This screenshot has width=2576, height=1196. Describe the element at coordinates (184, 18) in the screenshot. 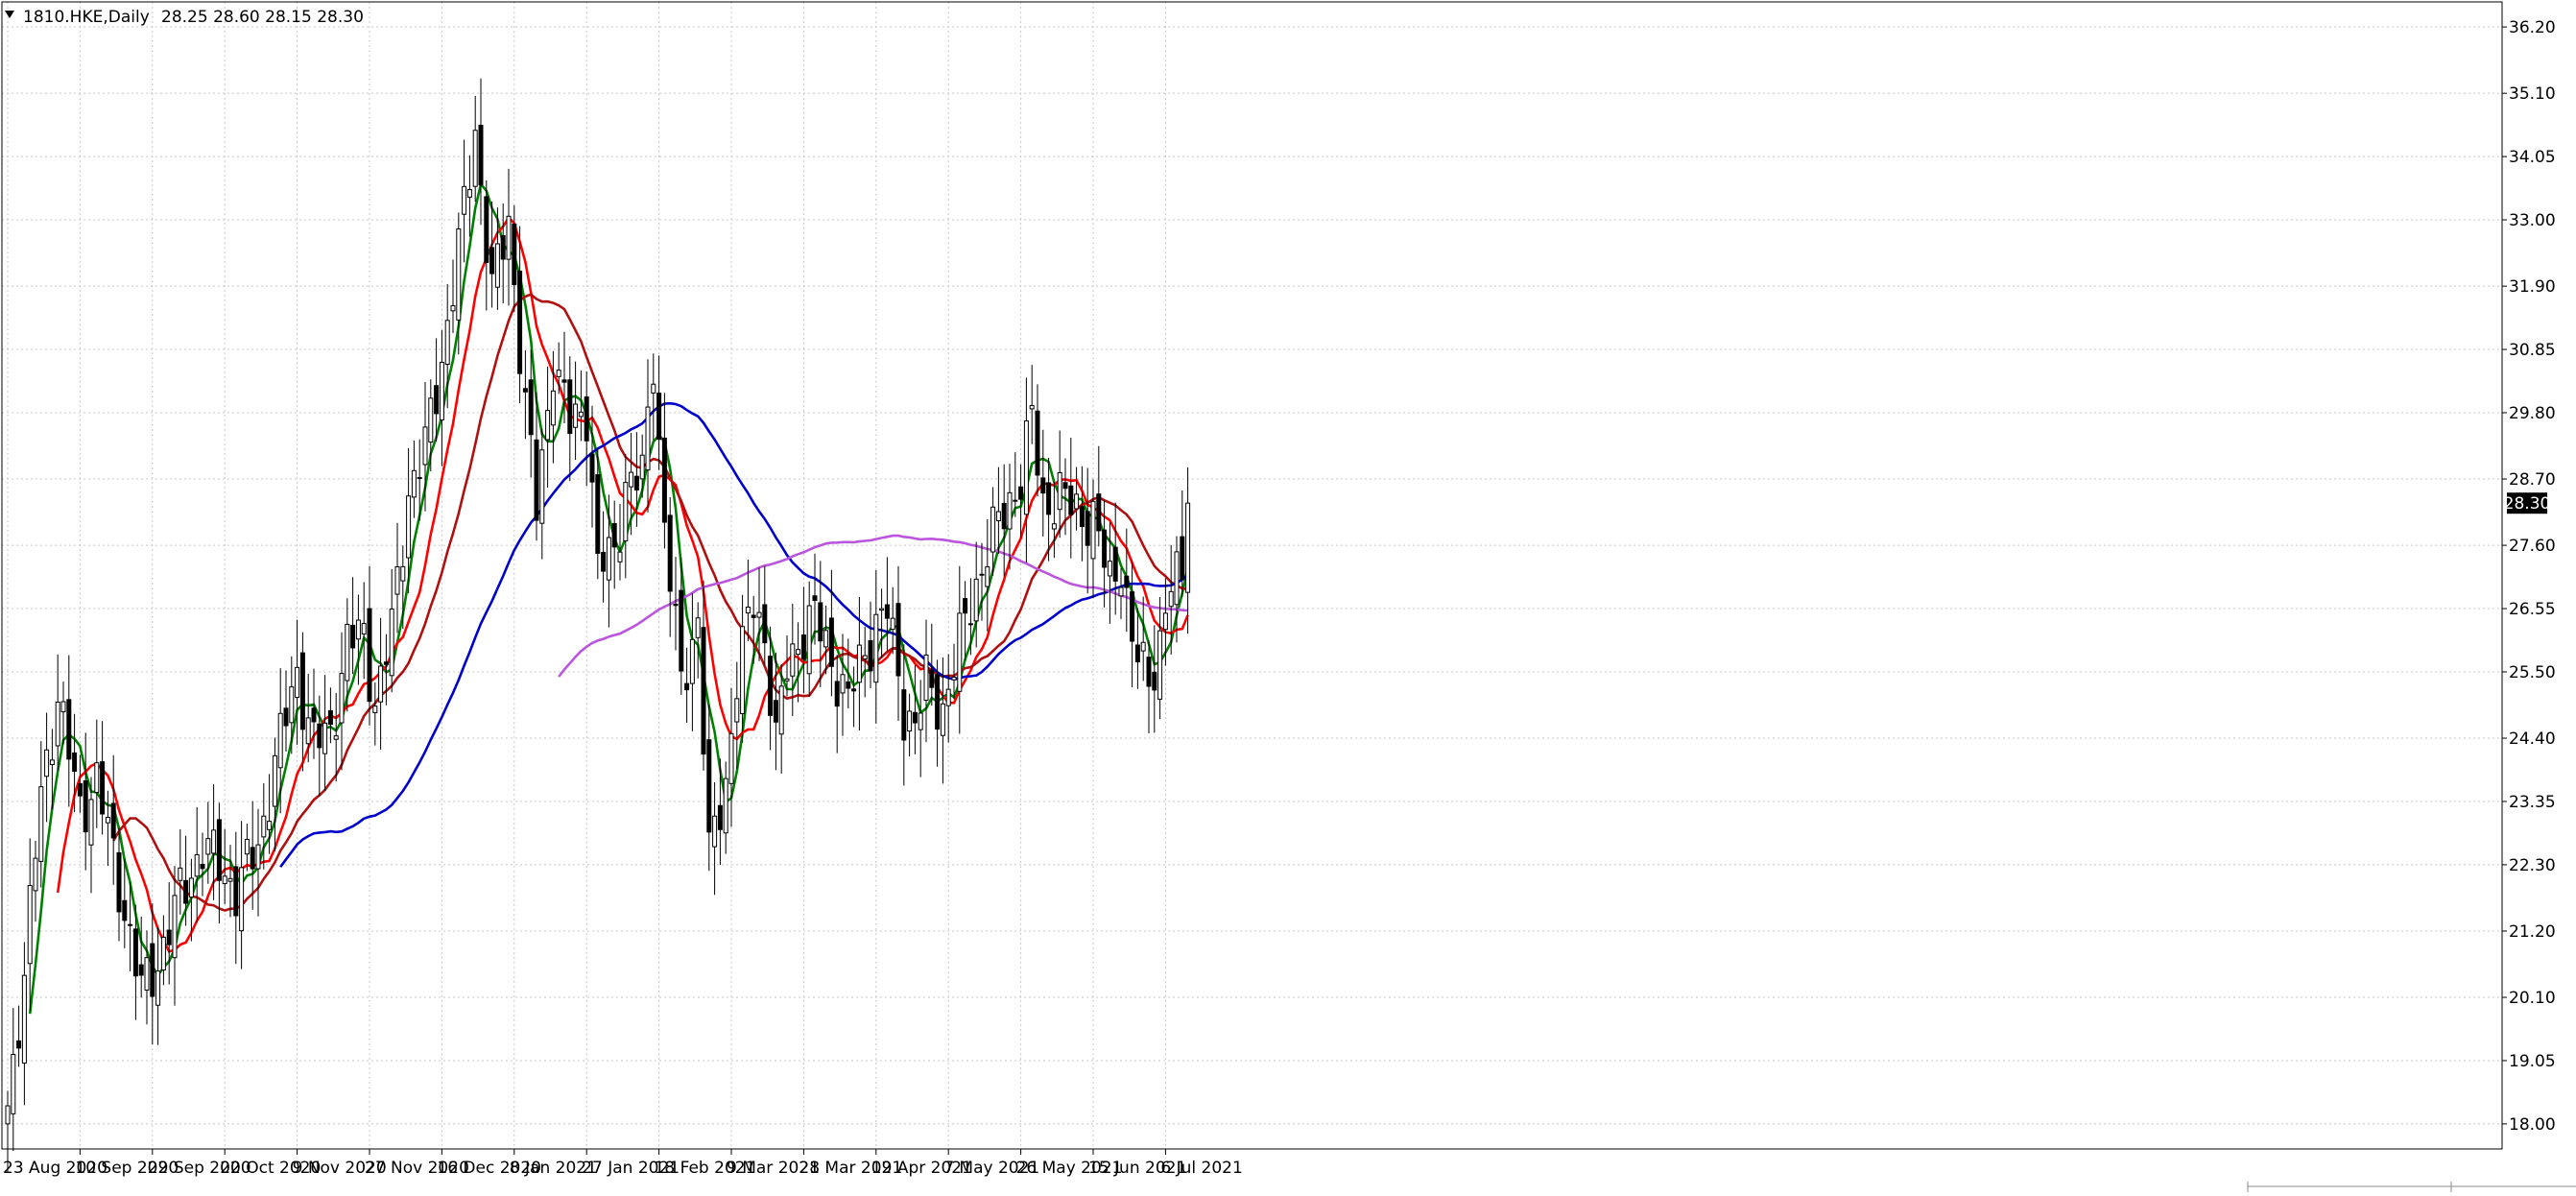

I see `chart-header: 1810.HKE,Daily 28.25 28.60 28.15 28.30` at that location.